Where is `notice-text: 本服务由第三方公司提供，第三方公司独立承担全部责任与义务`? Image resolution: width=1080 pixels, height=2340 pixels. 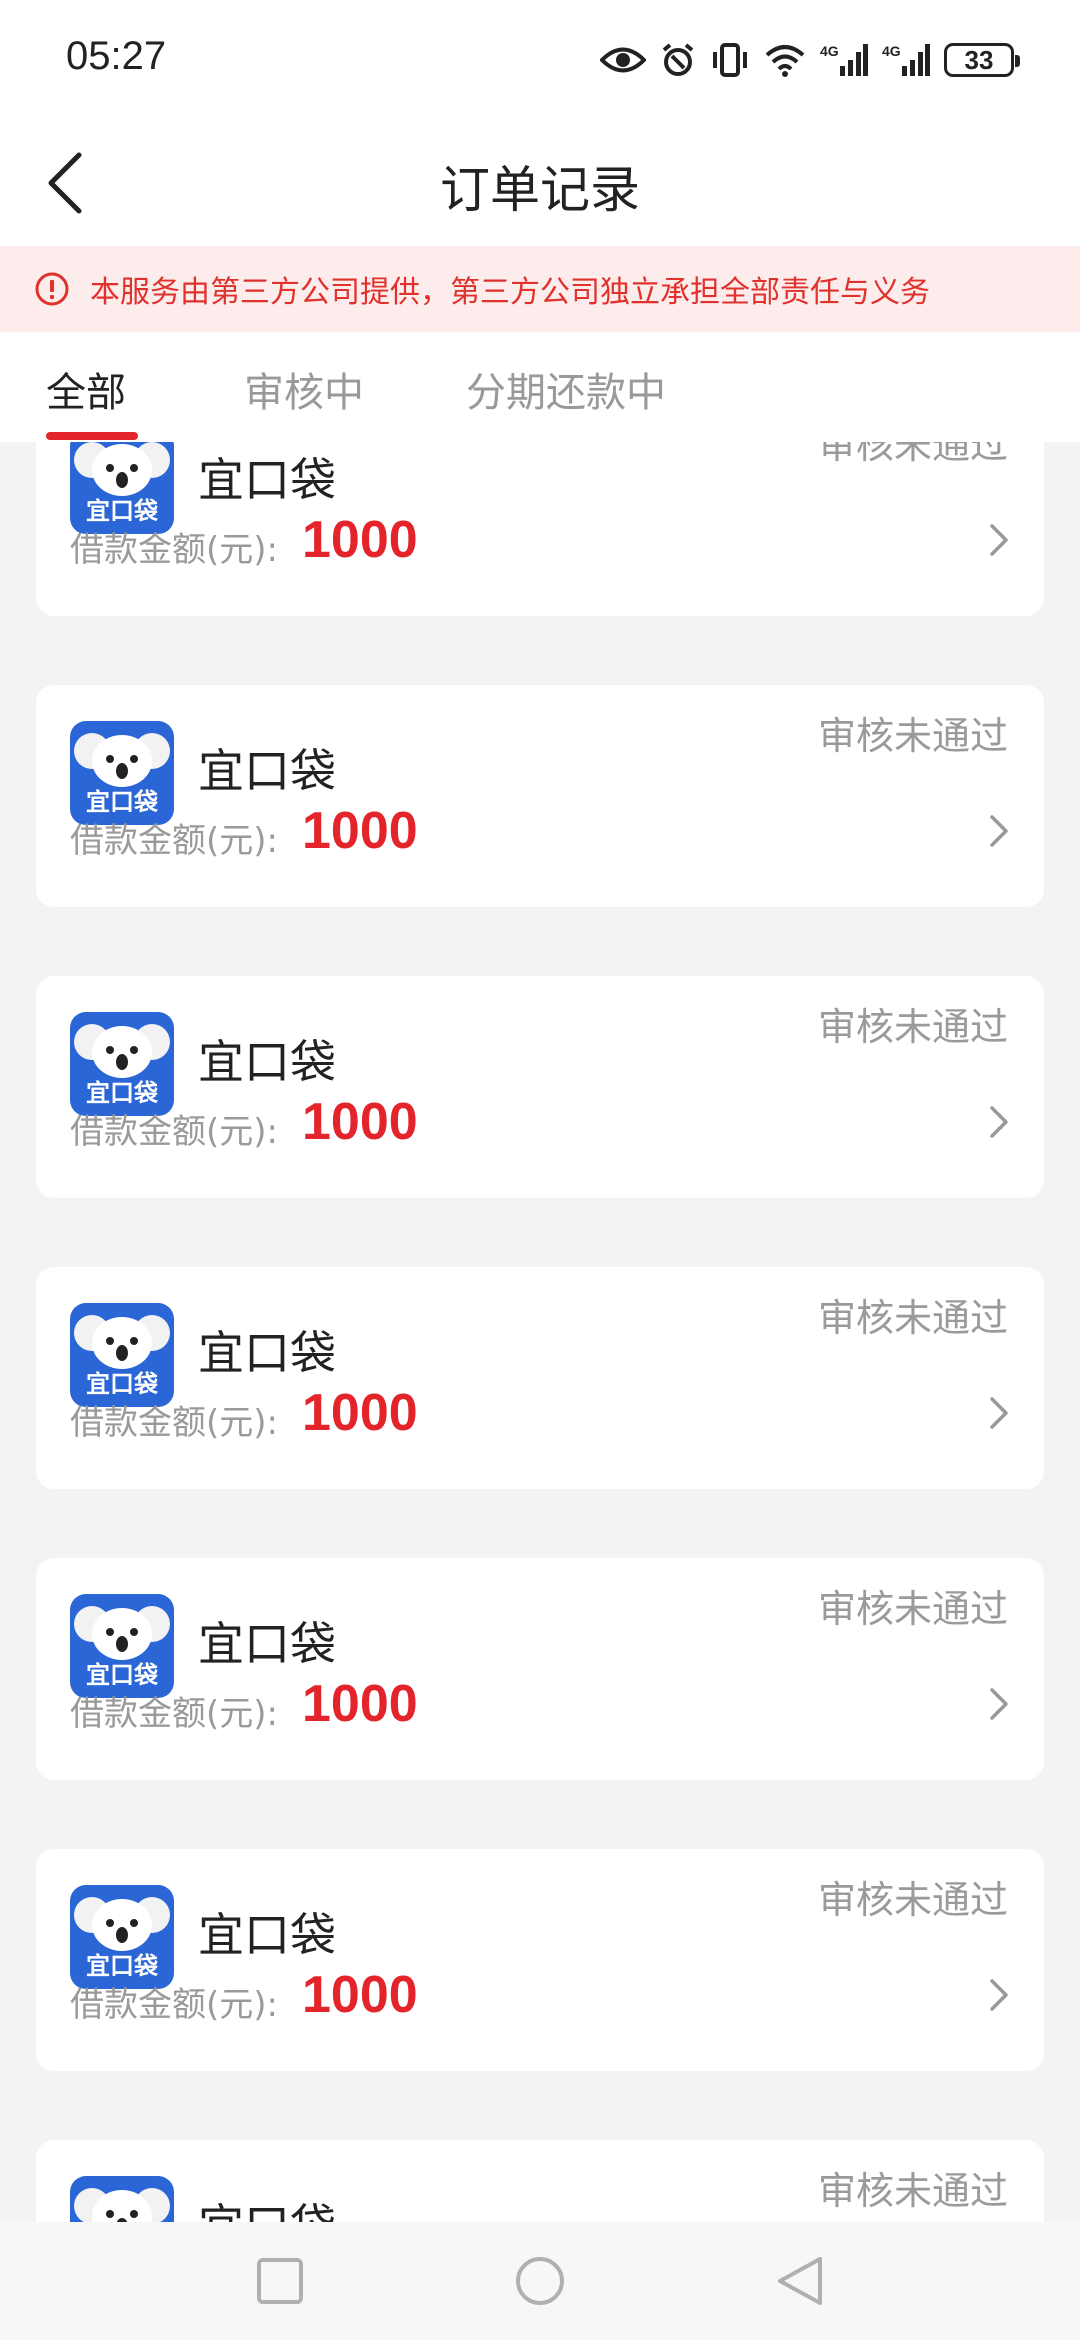
notice-text: 本服务由第三方公司提供，第三方公司独立承担全部责任与义务 is located at coordinates (510, 292).